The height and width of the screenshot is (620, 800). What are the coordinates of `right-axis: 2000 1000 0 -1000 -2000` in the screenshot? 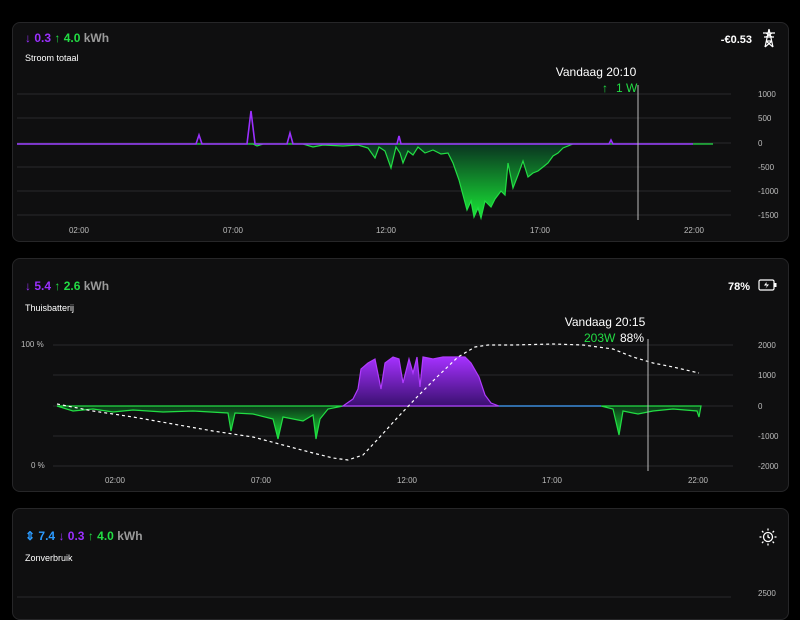 It's located at (768, 406).